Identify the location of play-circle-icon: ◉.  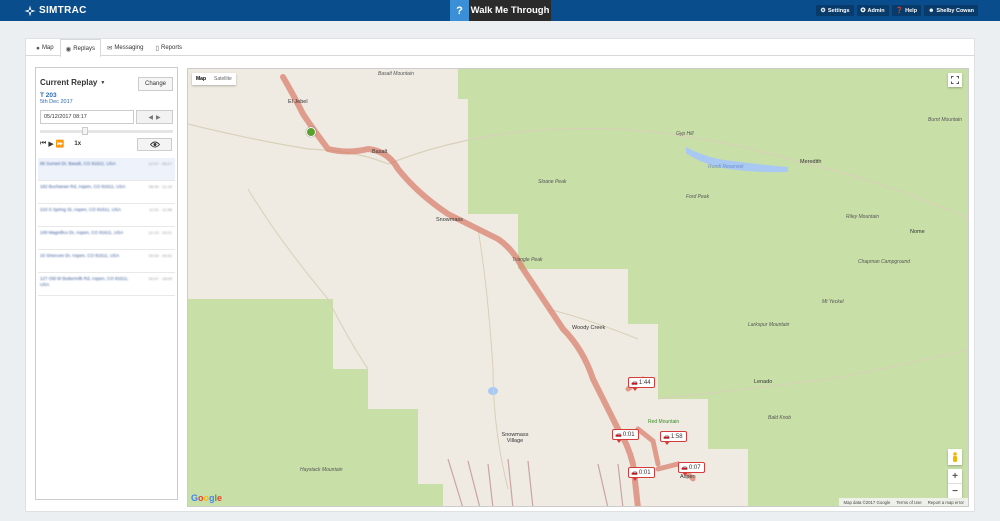
(68, 49).